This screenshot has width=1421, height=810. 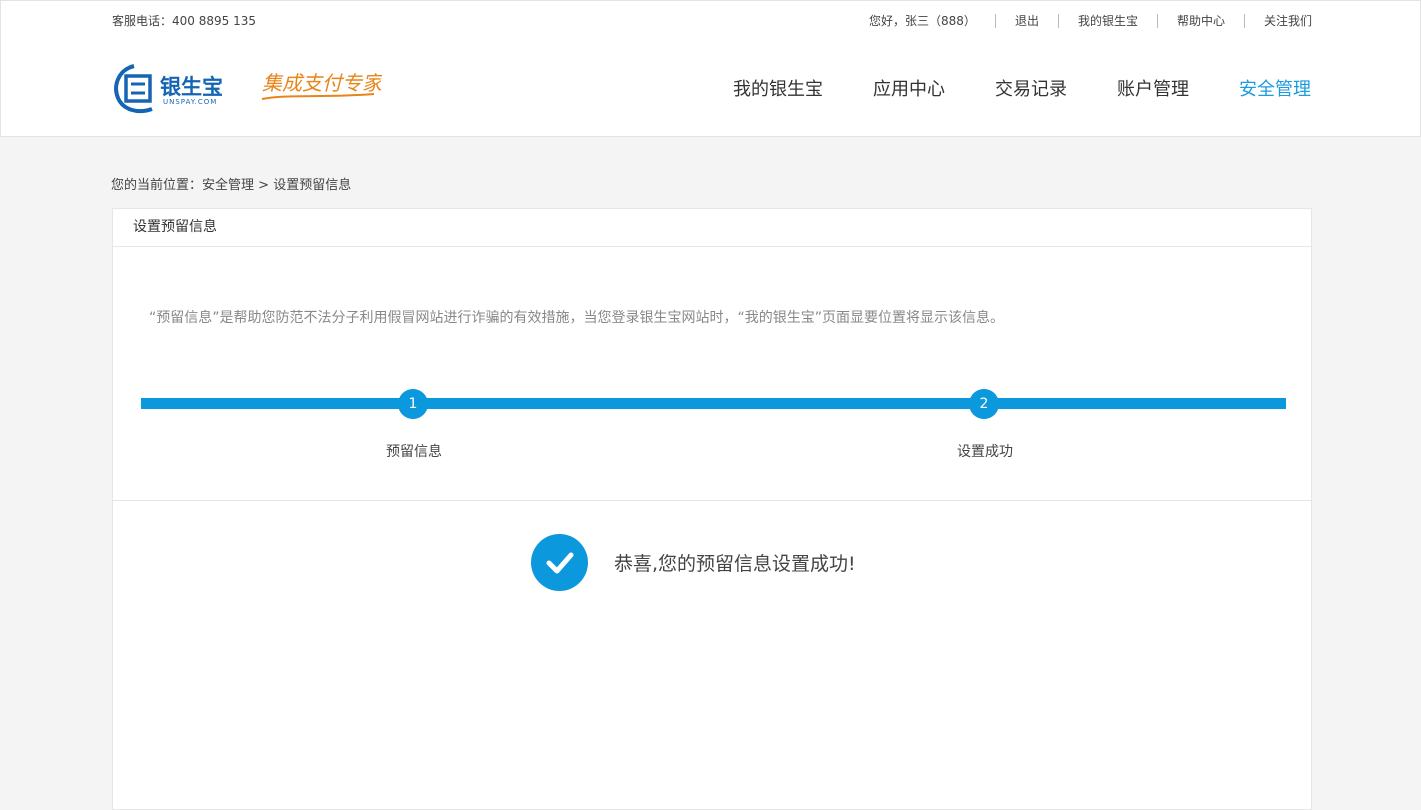 I want to click on main-nav: 我的银生宝 应用中心 交易记录 账户管理 安全管理, so click(x=997, y=88).